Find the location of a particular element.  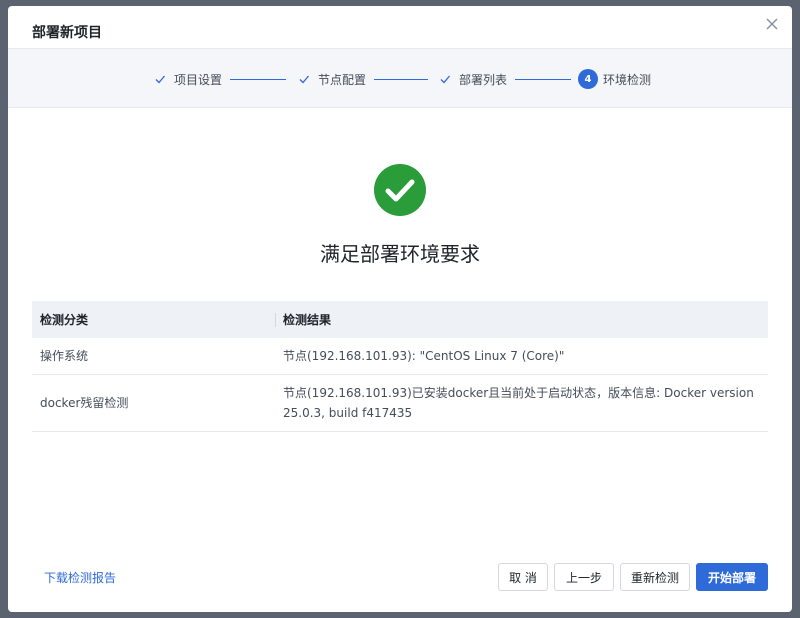

column-header-result: 检测结果 is located at coordinates (521, 319).